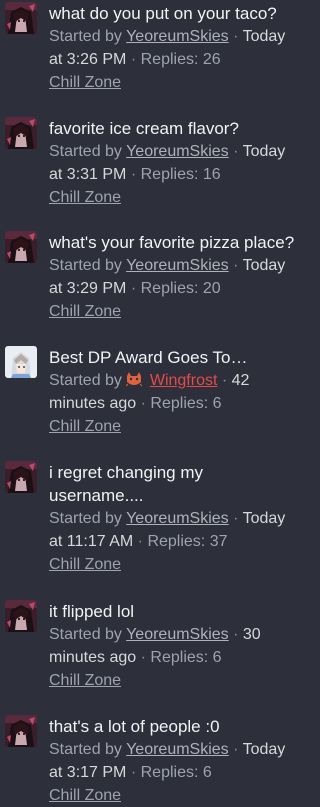  I want to click on author-link: Wingfrost, so click(184, 380).